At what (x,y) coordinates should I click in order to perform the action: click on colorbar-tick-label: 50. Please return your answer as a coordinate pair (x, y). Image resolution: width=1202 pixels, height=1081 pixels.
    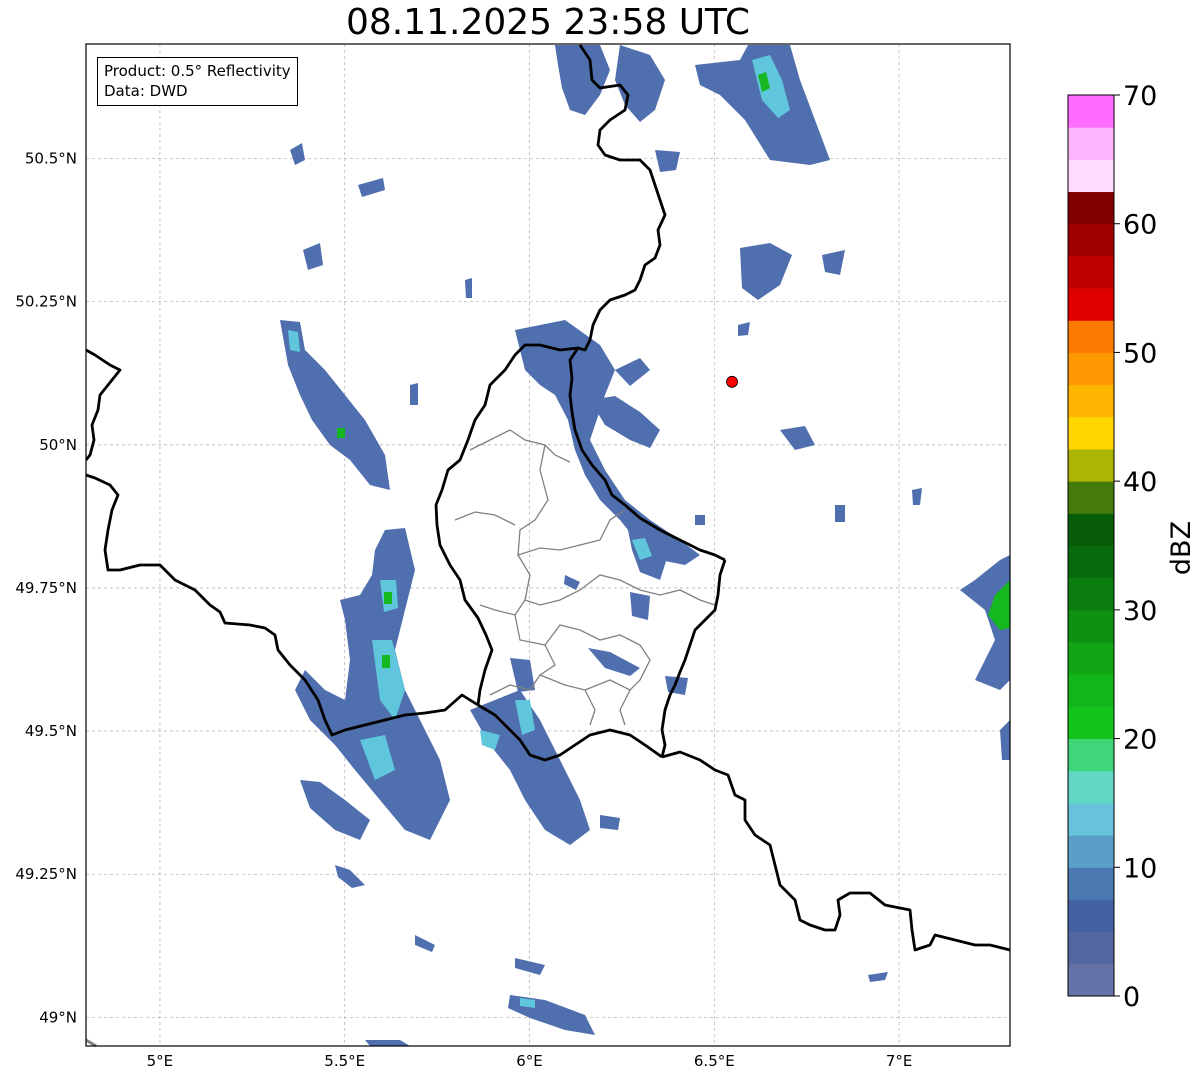
    Looking at the image, I should click on (1140, 353).